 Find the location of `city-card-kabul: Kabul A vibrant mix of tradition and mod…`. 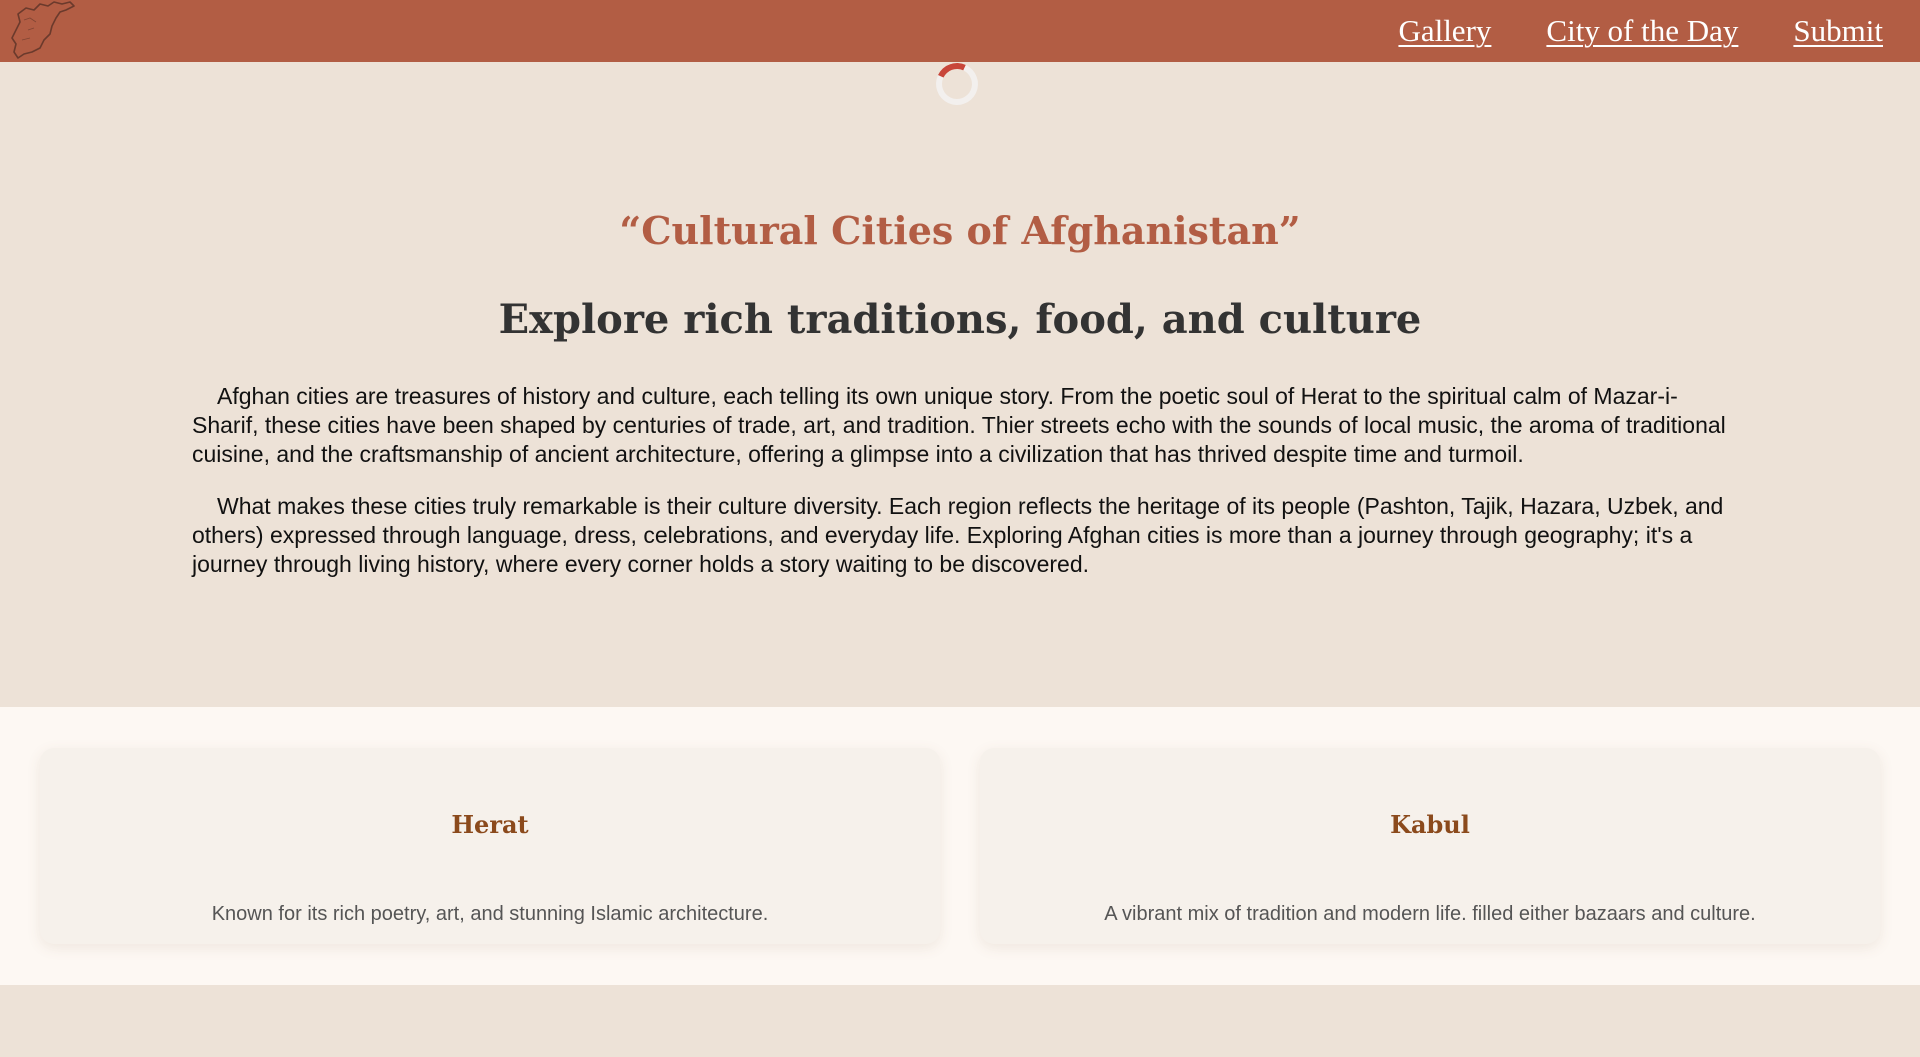

city-card-kabul: Kabul A vibrant mix of tradition and mod… is located at coordinates (1430, 846).